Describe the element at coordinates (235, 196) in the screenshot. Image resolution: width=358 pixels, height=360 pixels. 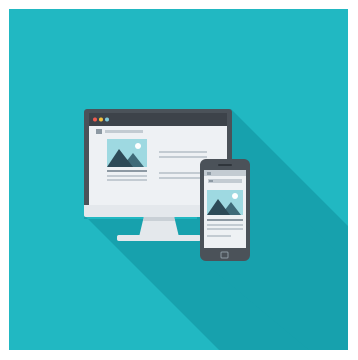
I see `phone-image-sun` at that location.